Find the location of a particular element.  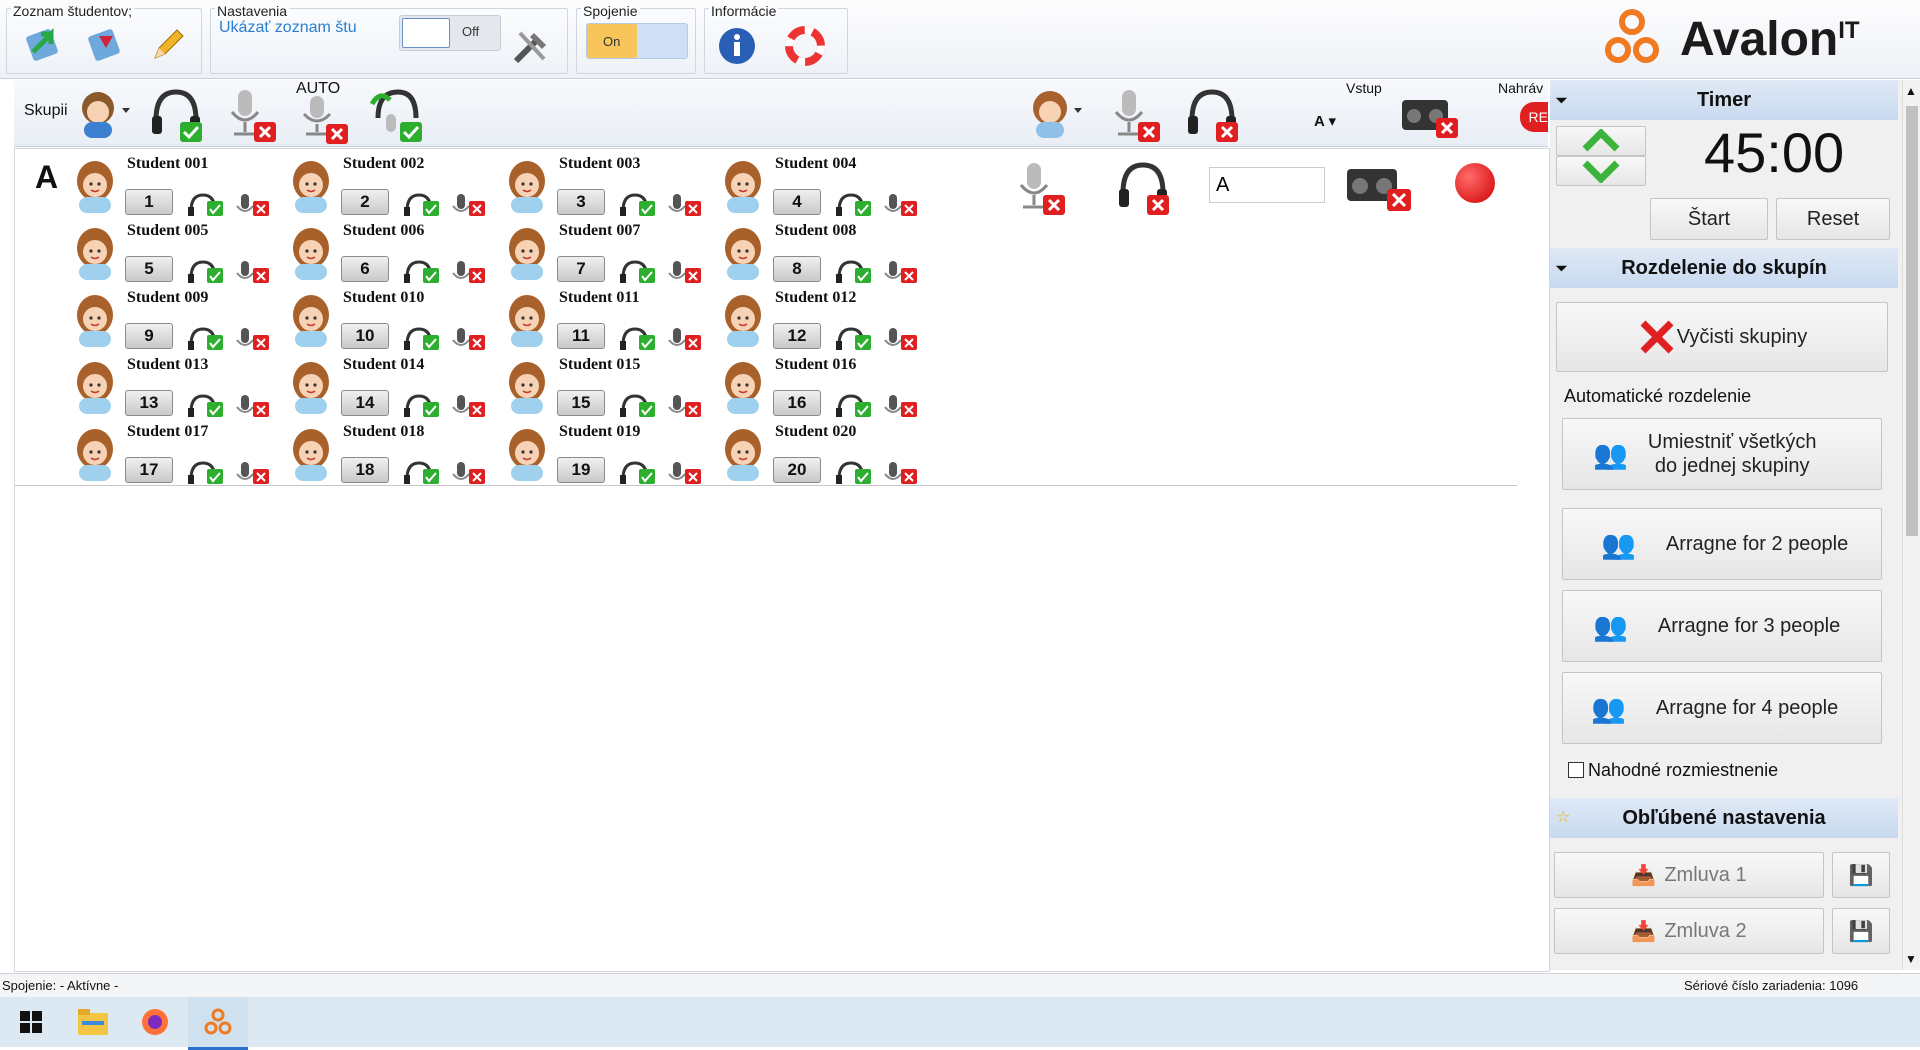

student-card: Student 018 18 is located at coordinates (397, 454).